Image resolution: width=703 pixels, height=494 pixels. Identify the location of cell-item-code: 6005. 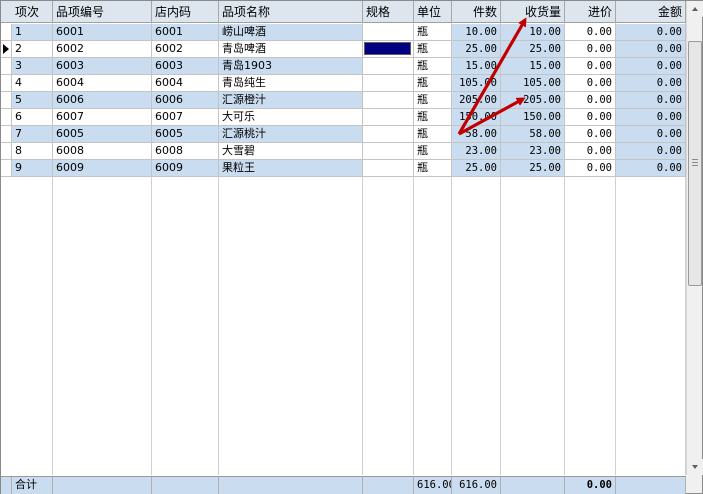
(102, 134).